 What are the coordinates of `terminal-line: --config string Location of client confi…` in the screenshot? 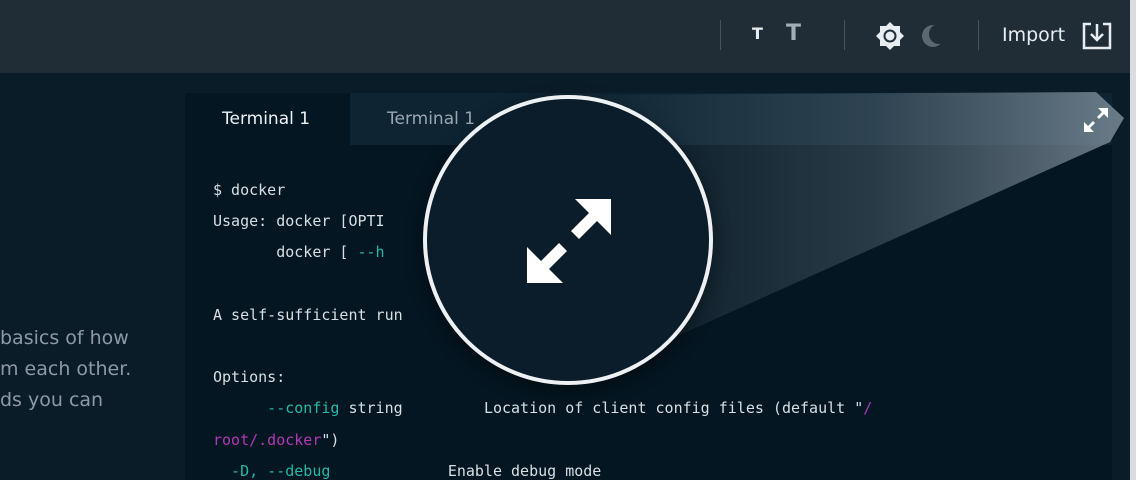 It's located at (653, 408).